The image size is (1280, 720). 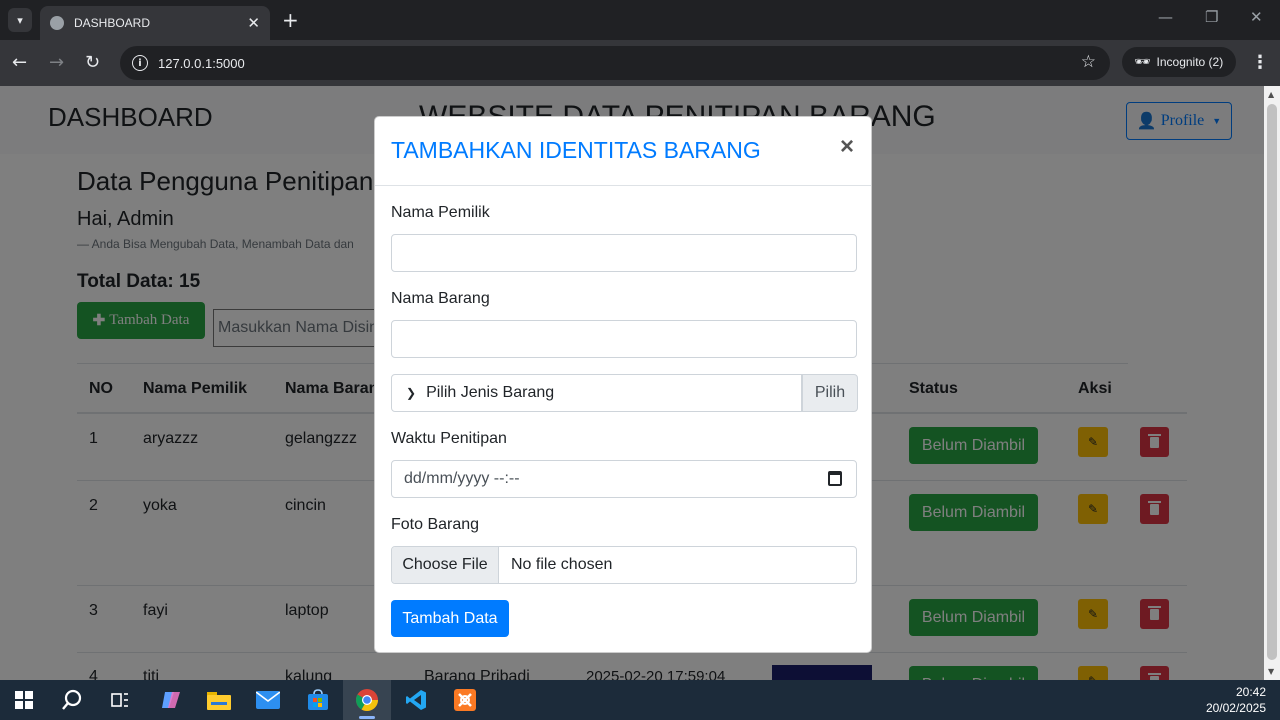 What do you see at coordinates (19, 63) in the screenshot?
I see `back-arrow-icon: ←` at bounding box center [19, 63].